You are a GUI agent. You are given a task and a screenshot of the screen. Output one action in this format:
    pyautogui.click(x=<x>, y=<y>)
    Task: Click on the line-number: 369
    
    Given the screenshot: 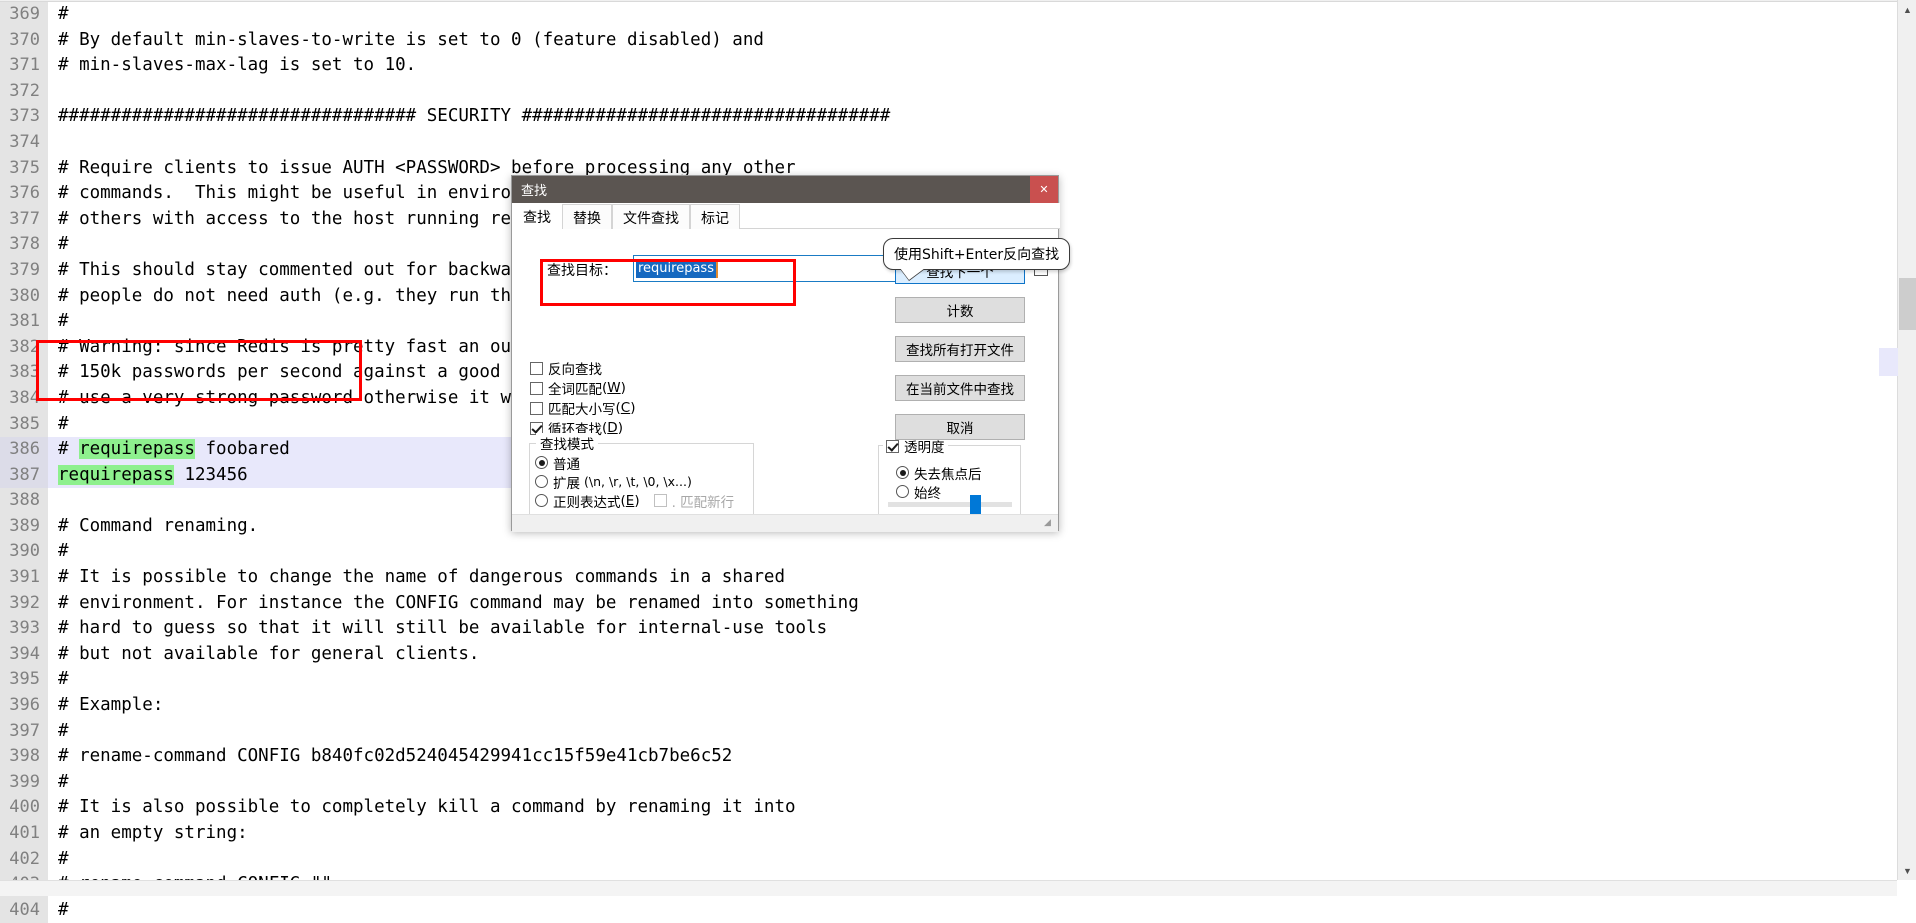 What is the action you would take?
    pyautogui.click(x=24, y=15)
    